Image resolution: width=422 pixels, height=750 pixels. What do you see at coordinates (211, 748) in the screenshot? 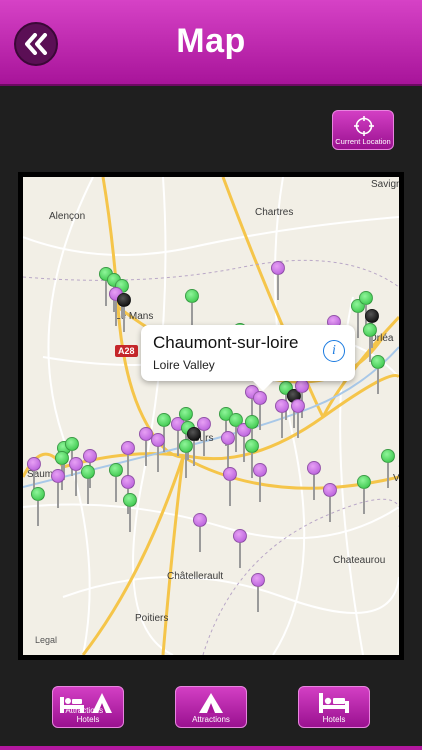
I see `footer-accent` at bounding box center [211, 748].